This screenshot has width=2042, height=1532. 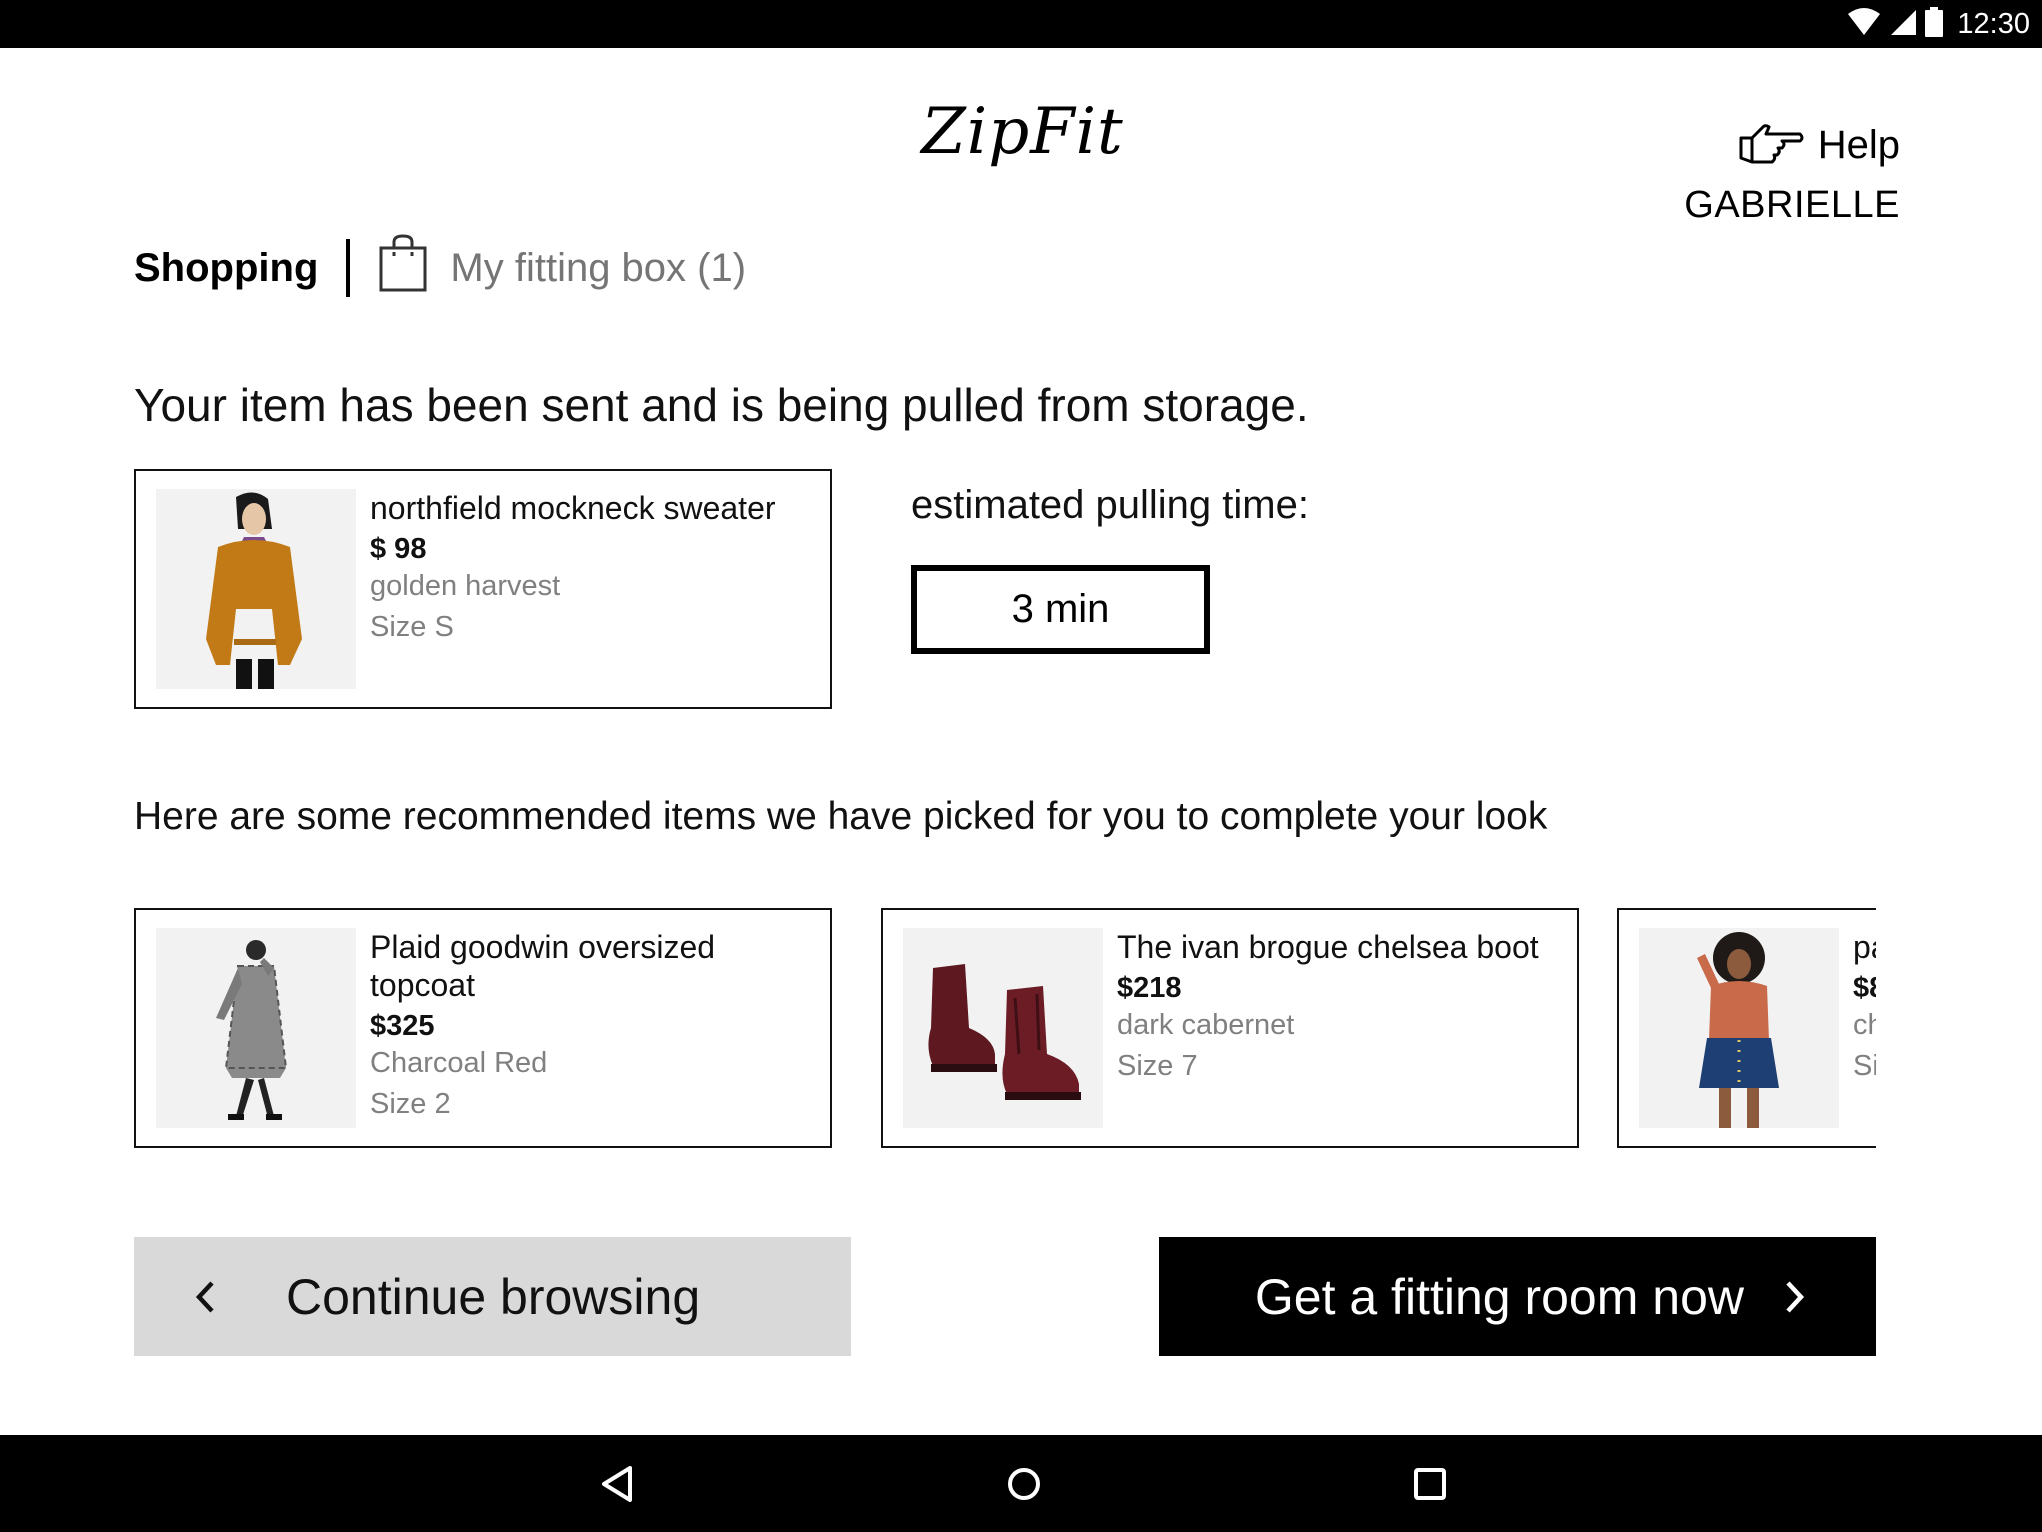 What do you see at coordinates (617, 1484) in the screenshot?
I see `back-icon` at bounding box center [617, 1484].